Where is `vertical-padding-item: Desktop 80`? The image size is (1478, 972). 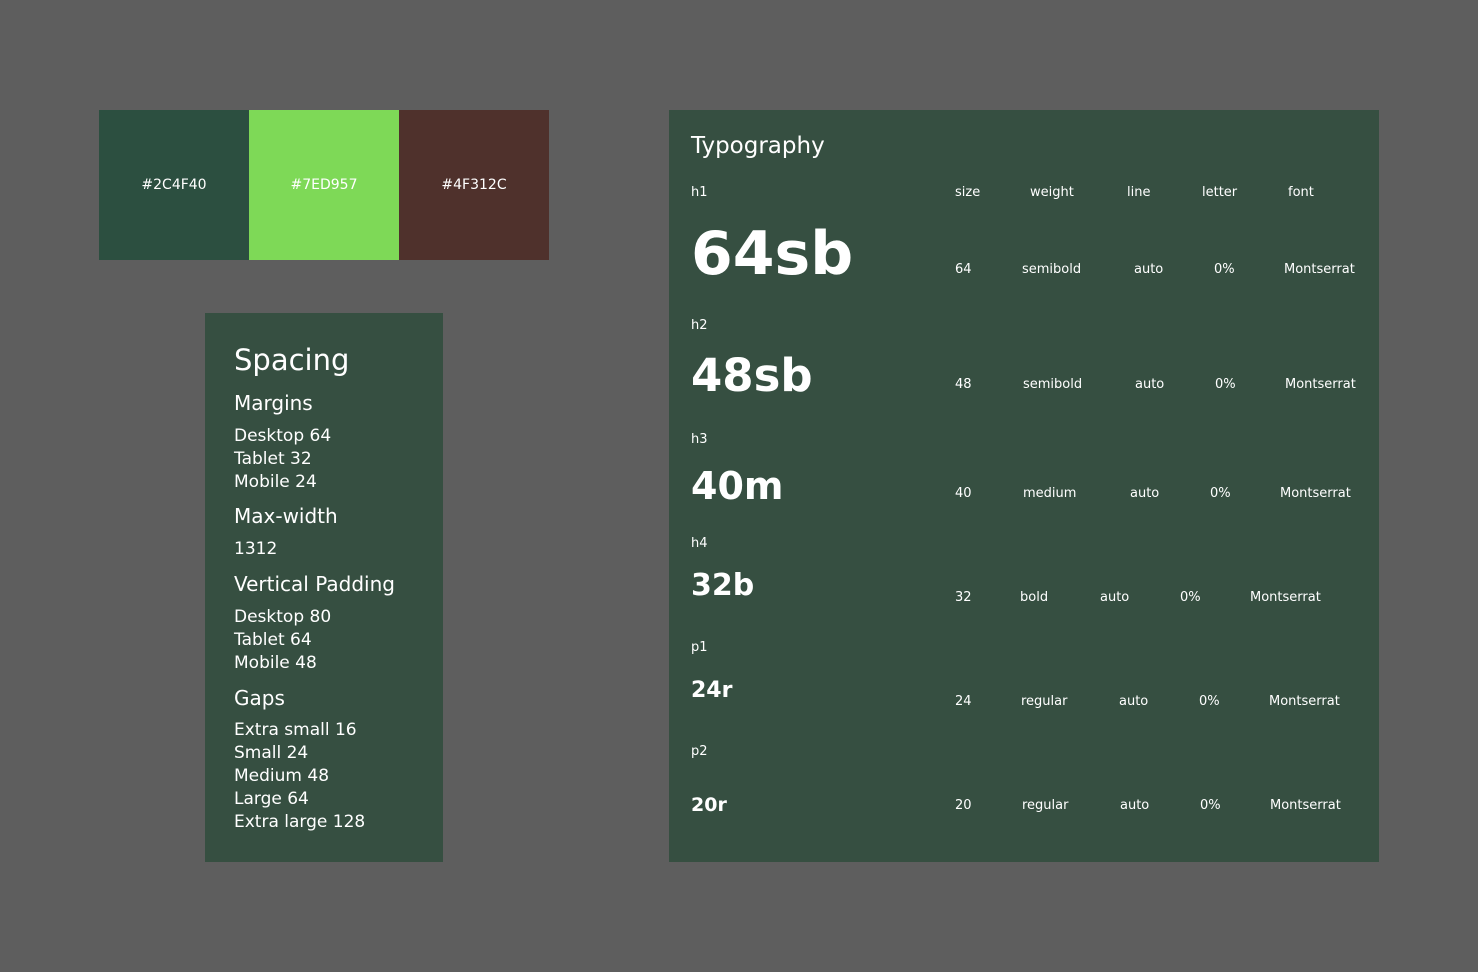
vertical-padding-item: Desktop 80 is located at coordinates (283, 617).